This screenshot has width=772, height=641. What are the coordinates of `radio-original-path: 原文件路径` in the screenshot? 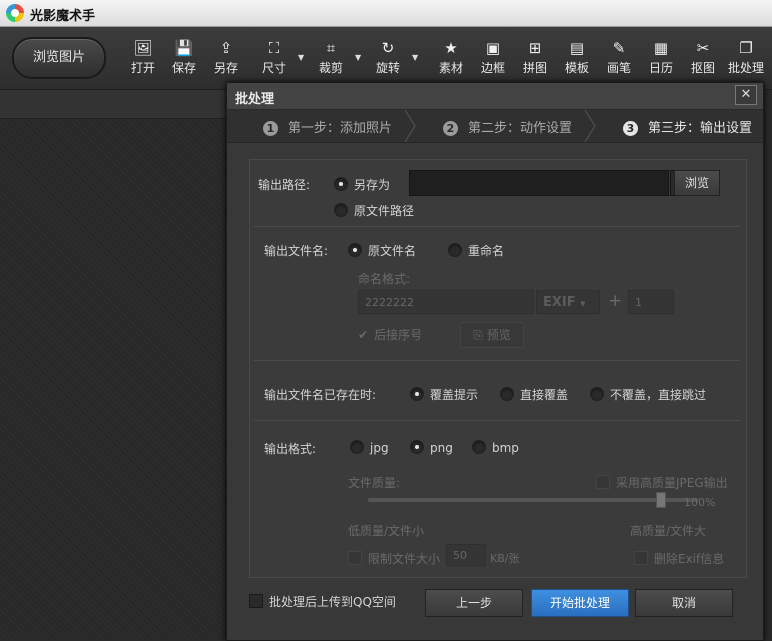 It's located at (374, 210).